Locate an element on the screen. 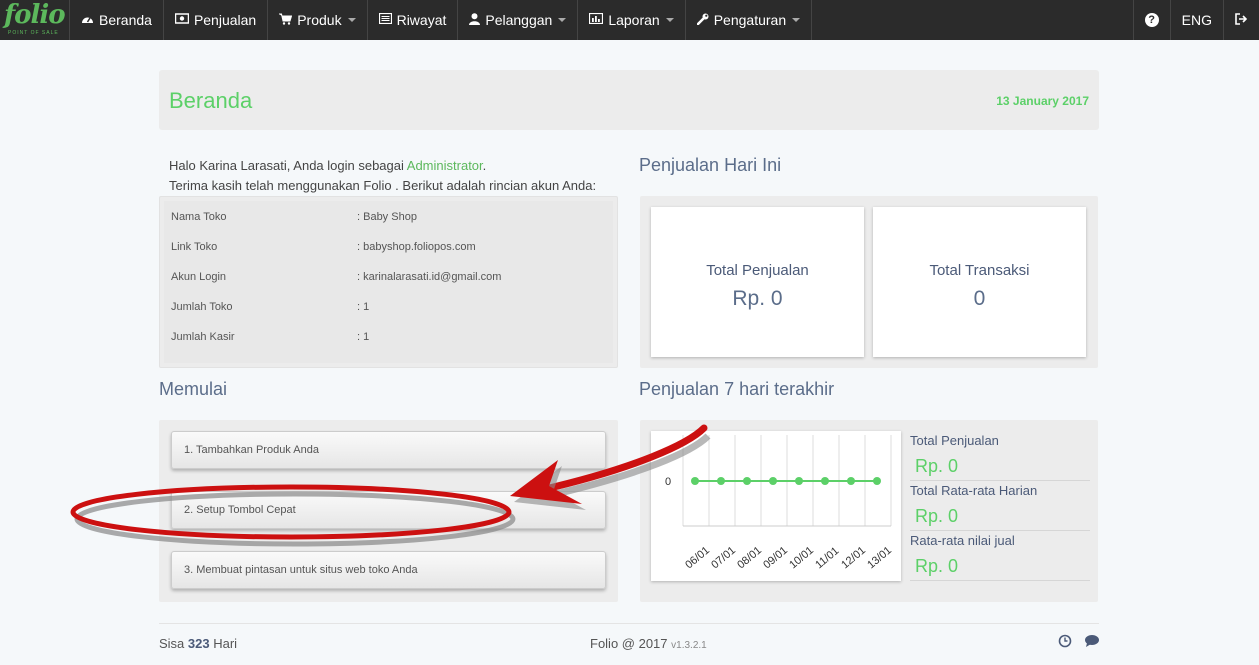 This screenshot has width=1259, height=665. user-icon is located at coordinates (475, 20).